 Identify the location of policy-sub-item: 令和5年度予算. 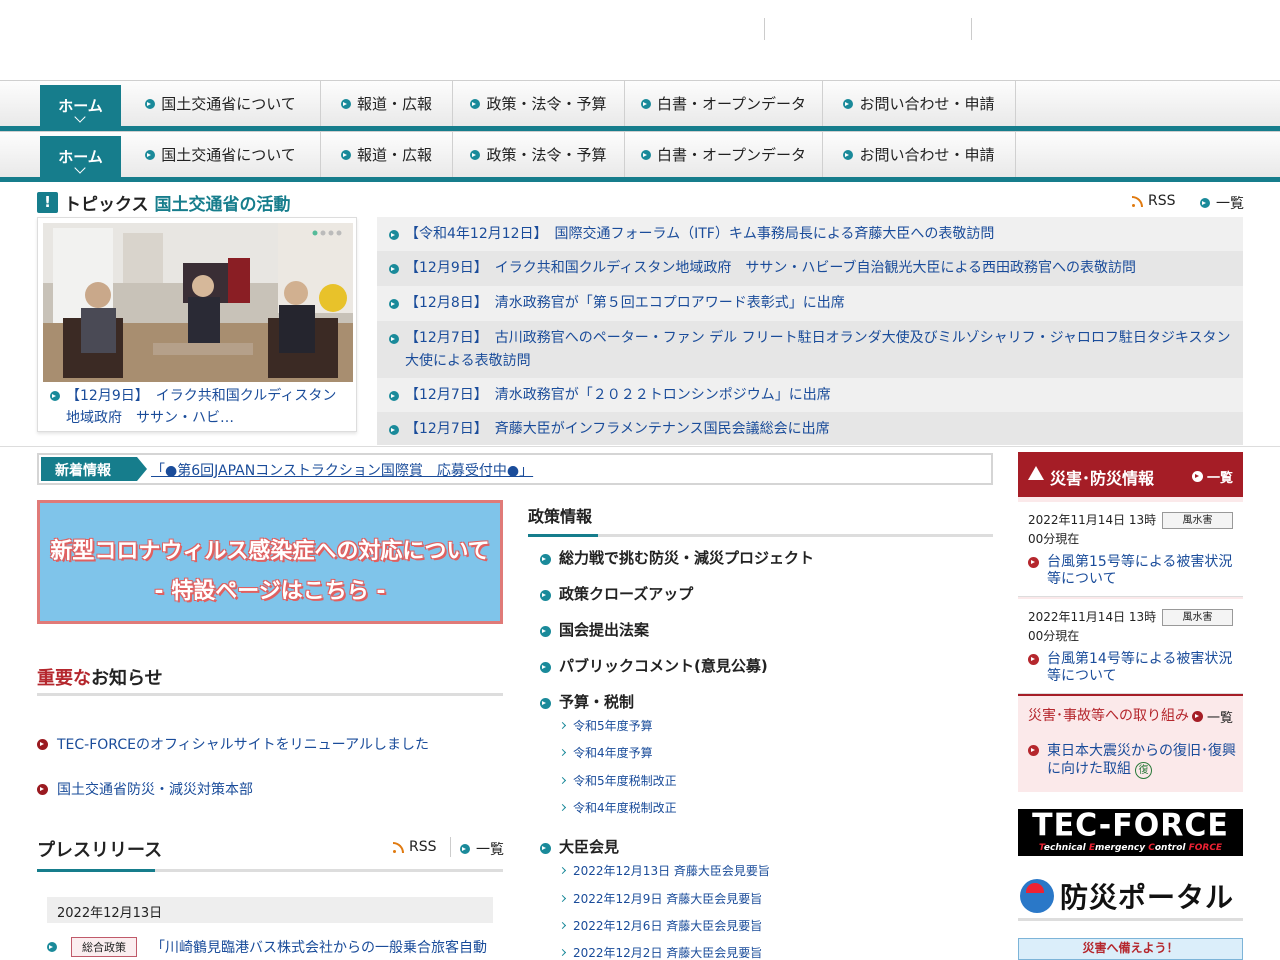
(605, 725).